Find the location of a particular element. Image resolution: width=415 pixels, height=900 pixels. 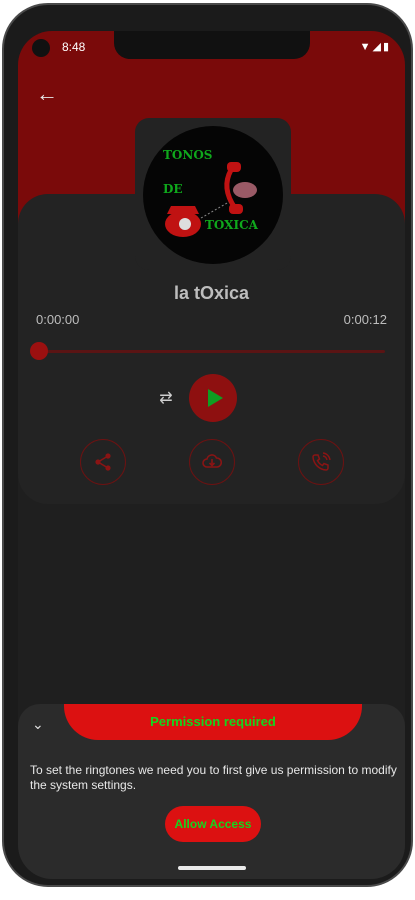

play-button is located at coordinates (213, 398).